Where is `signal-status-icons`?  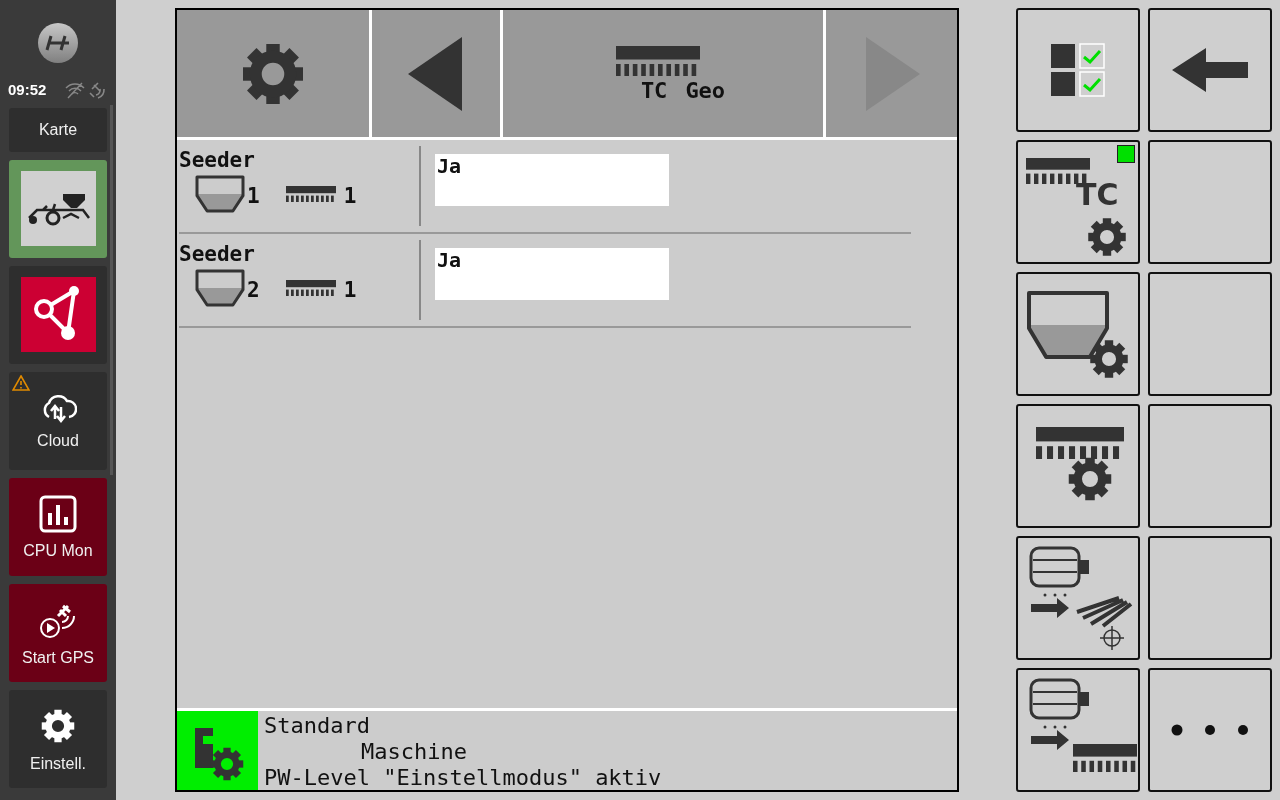 signal-status-icons is located at coordinates (86, 90).